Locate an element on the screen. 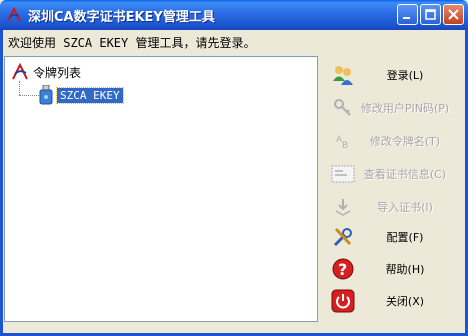 This screenshot has height=336, width=468. import-certificate-button: 导入证书(I) is located at coordinates (391, 207).